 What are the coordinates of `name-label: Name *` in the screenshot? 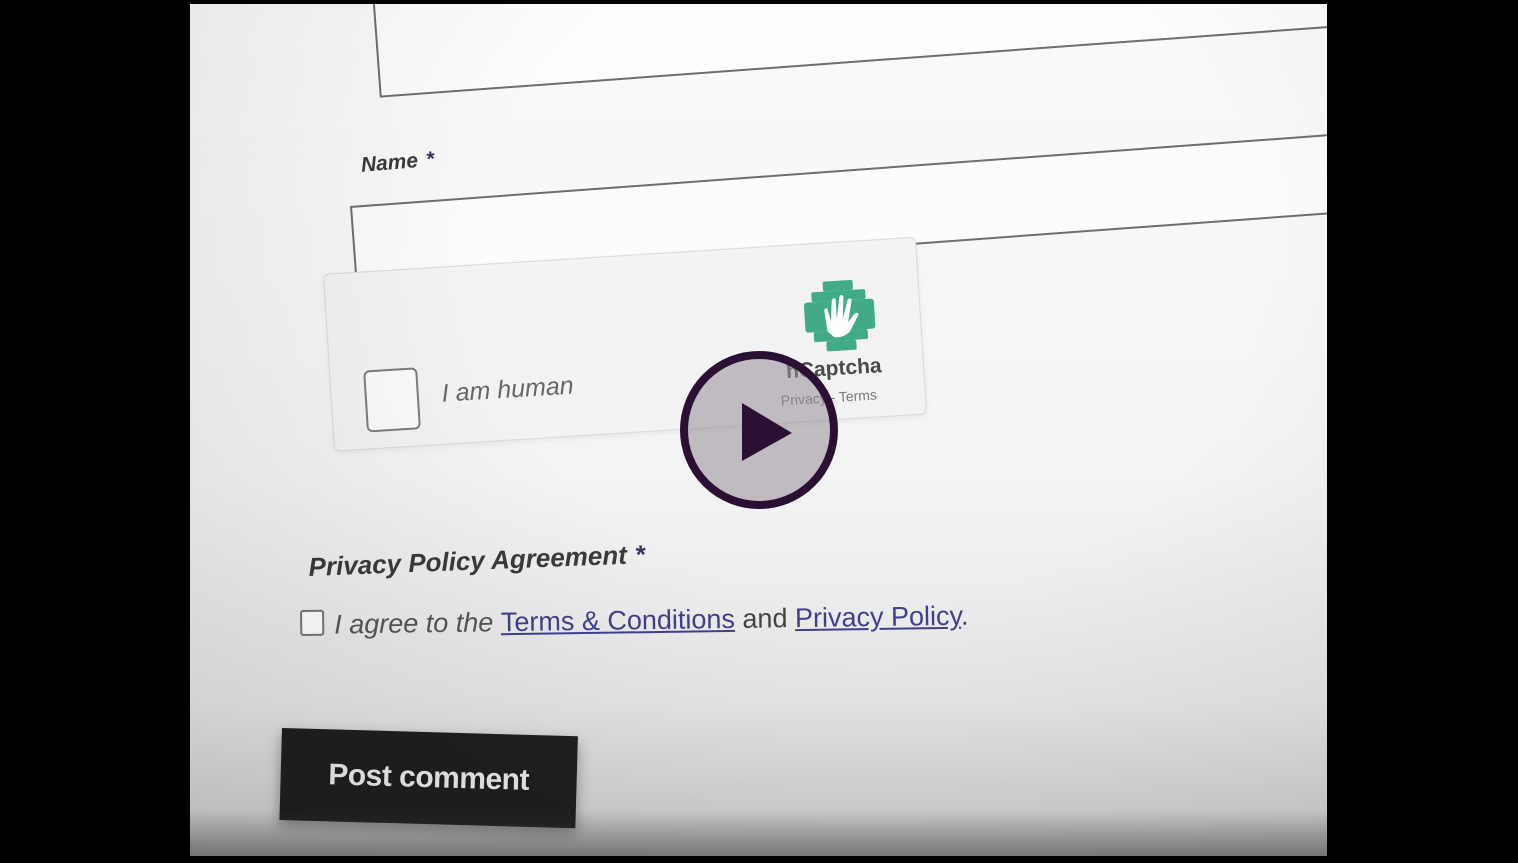 It's located at (397, 163).